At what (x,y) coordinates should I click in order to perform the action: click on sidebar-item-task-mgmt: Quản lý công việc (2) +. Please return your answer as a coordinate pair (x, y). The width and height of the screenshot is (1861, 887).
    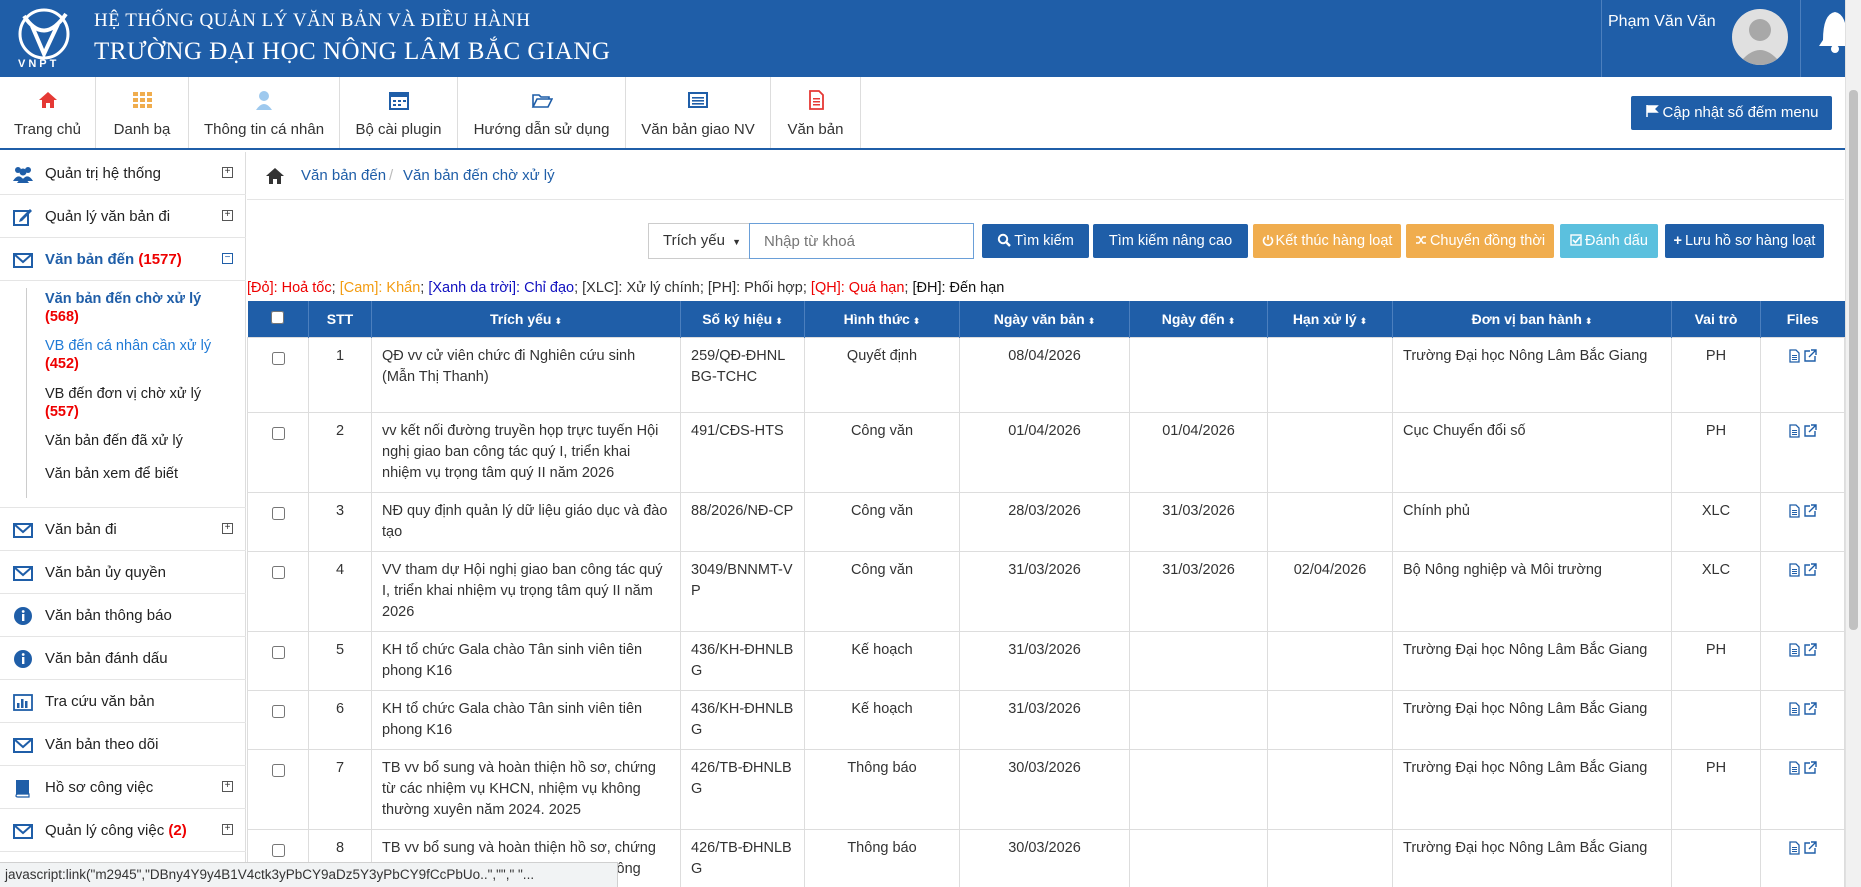
    Looking at the image, I should click on (123, 830).